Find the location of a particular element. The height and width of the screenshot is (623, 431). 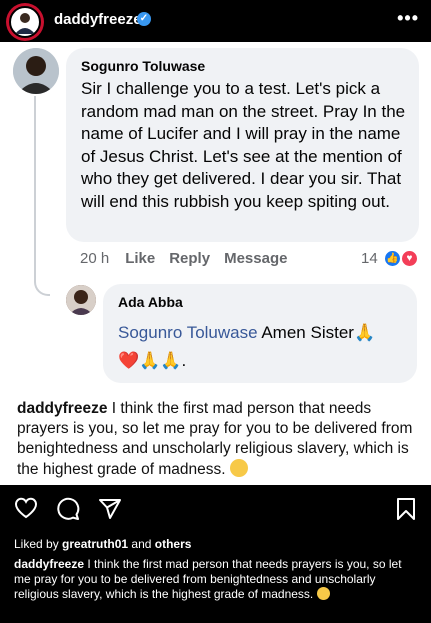

heart-icon is located at coordinates (26, 508).